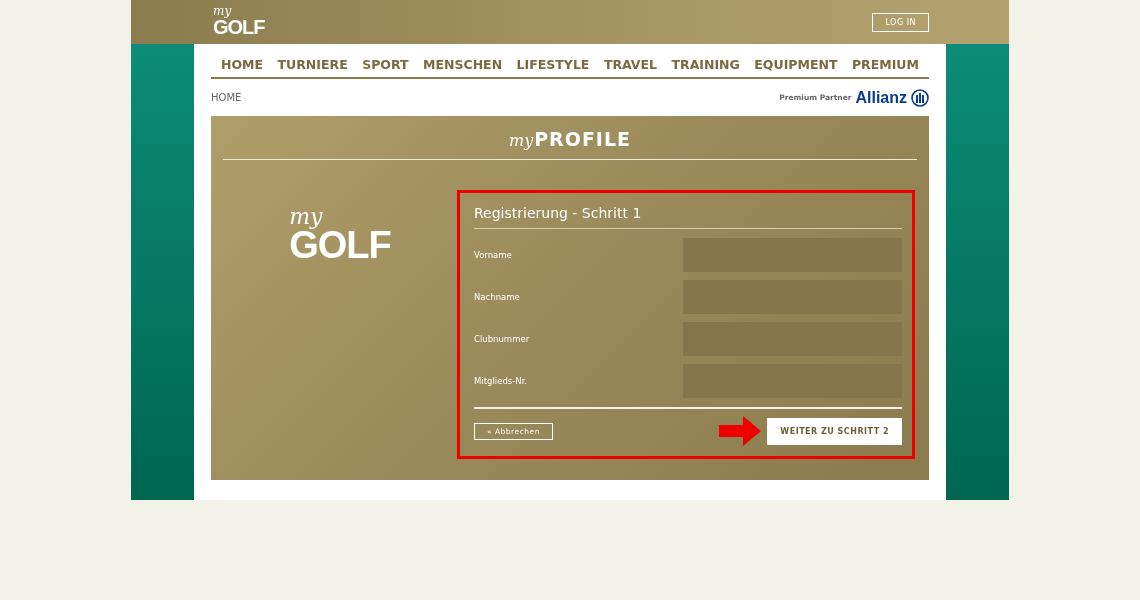 The width and height of the screenshot is (1140, 600). I want to click on title-script: my, so click(521, 141).